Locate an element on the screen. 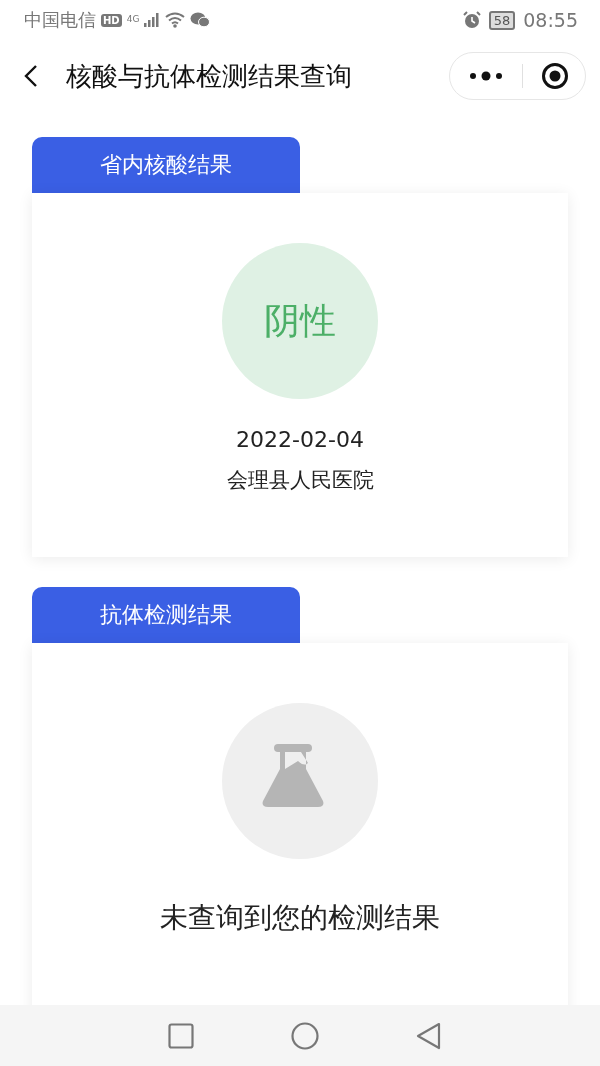 This screenshot has height=1066, width=600. network-label: 4G is located at coordinates (133, 19).